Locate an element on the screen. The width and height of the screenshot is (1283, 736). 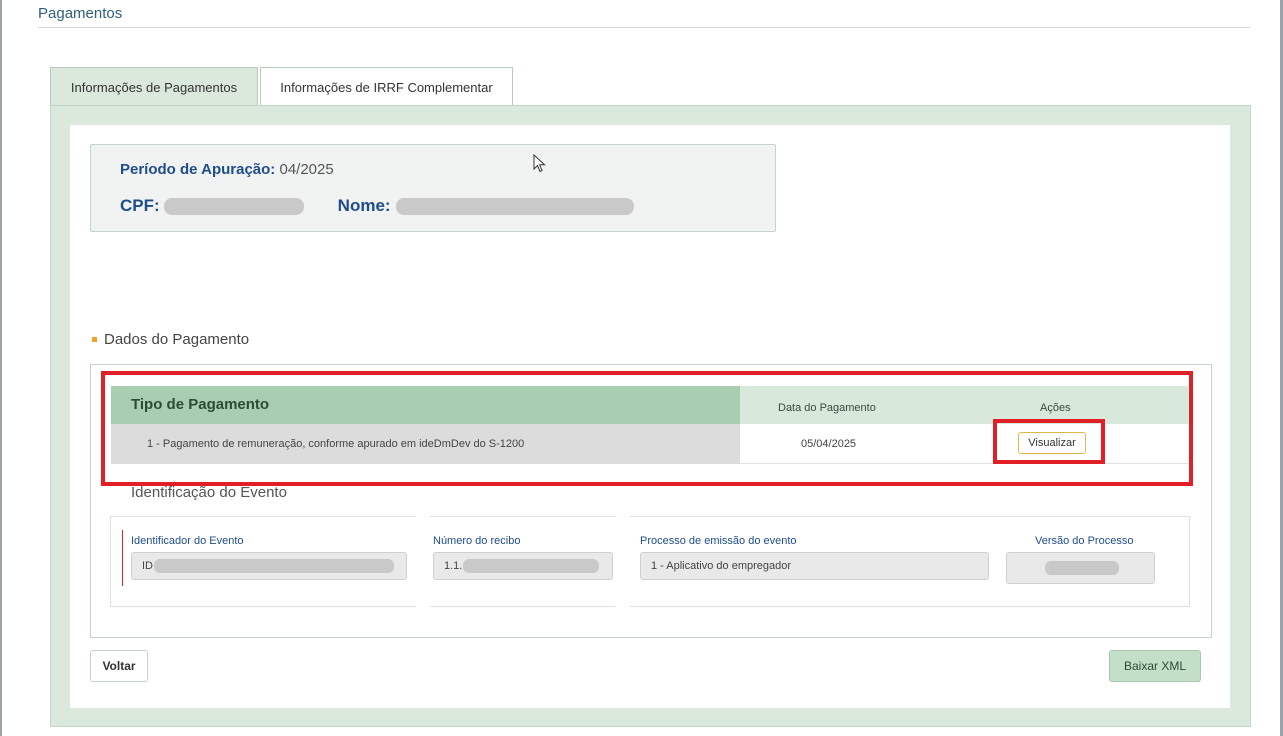
identificador-field: ID is located at coordinates (269, 566).